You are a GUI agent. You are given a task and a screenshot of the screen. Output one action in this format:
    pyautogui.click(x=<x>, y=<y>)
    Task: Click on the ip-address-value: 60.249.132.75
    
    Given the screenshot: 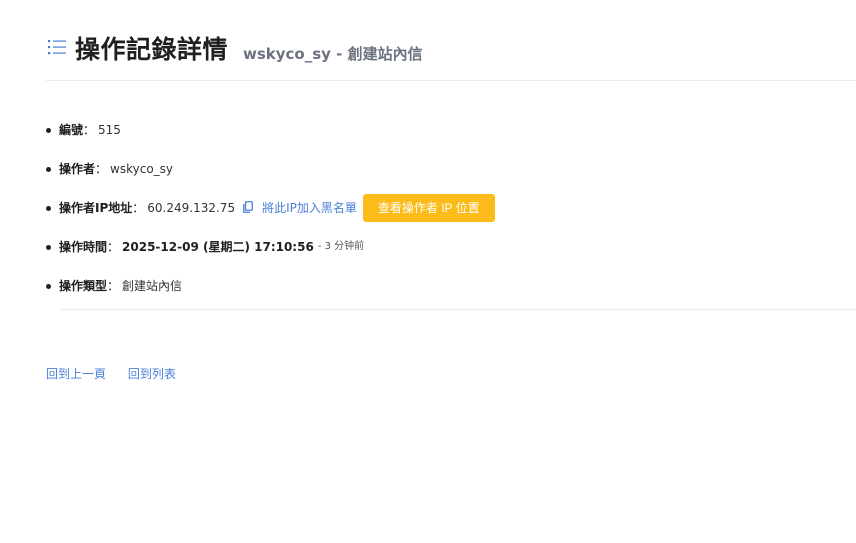 What is the action you would take?
    pyautogui.click(x=191, y=208)
    